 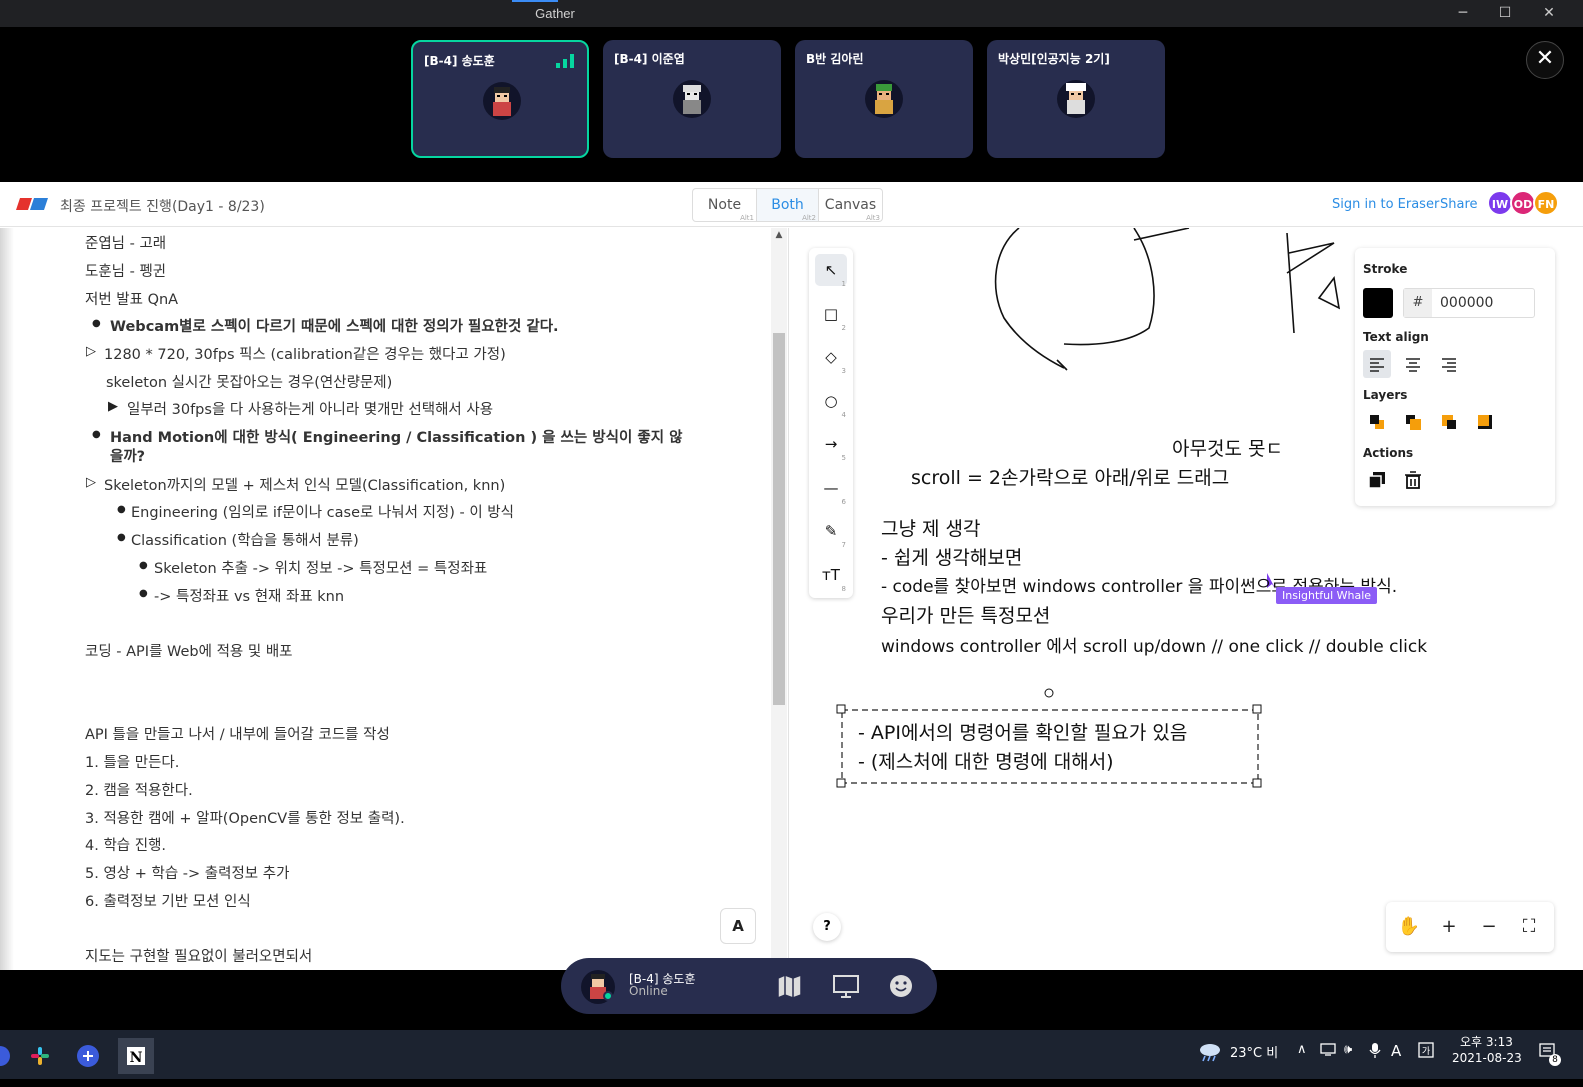 I want to click on user-avatar-fn: FN, so click(x=1546, y=203).